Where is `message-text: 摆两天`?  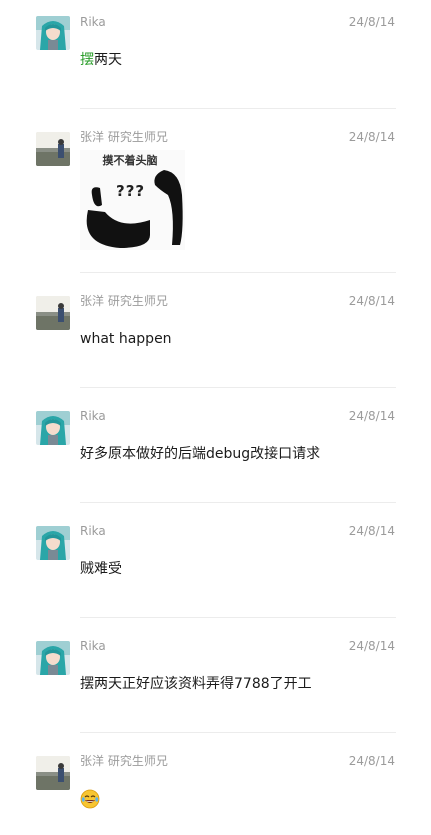 message-text: 摆两天 is located at coordinates (101, 60).